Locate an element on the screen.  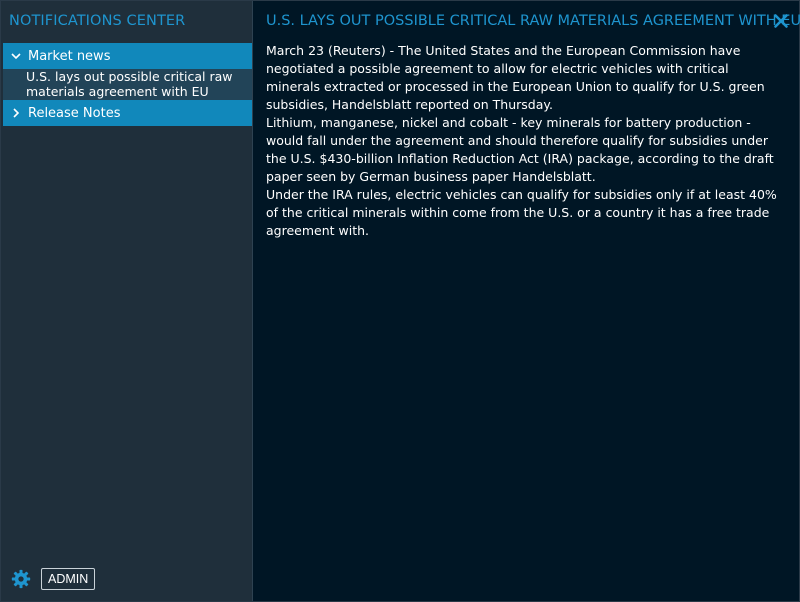
tree-group-release-notes: Release Notes is located at coordinates (127, 113).